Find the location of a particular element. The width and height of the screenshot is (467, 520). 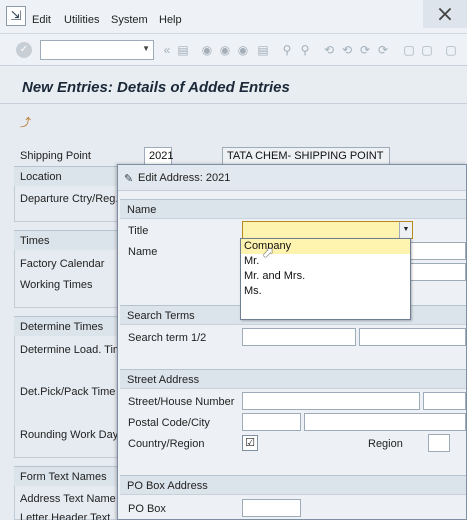

section-street-address: Street Address is located at coordinates (293, 379).